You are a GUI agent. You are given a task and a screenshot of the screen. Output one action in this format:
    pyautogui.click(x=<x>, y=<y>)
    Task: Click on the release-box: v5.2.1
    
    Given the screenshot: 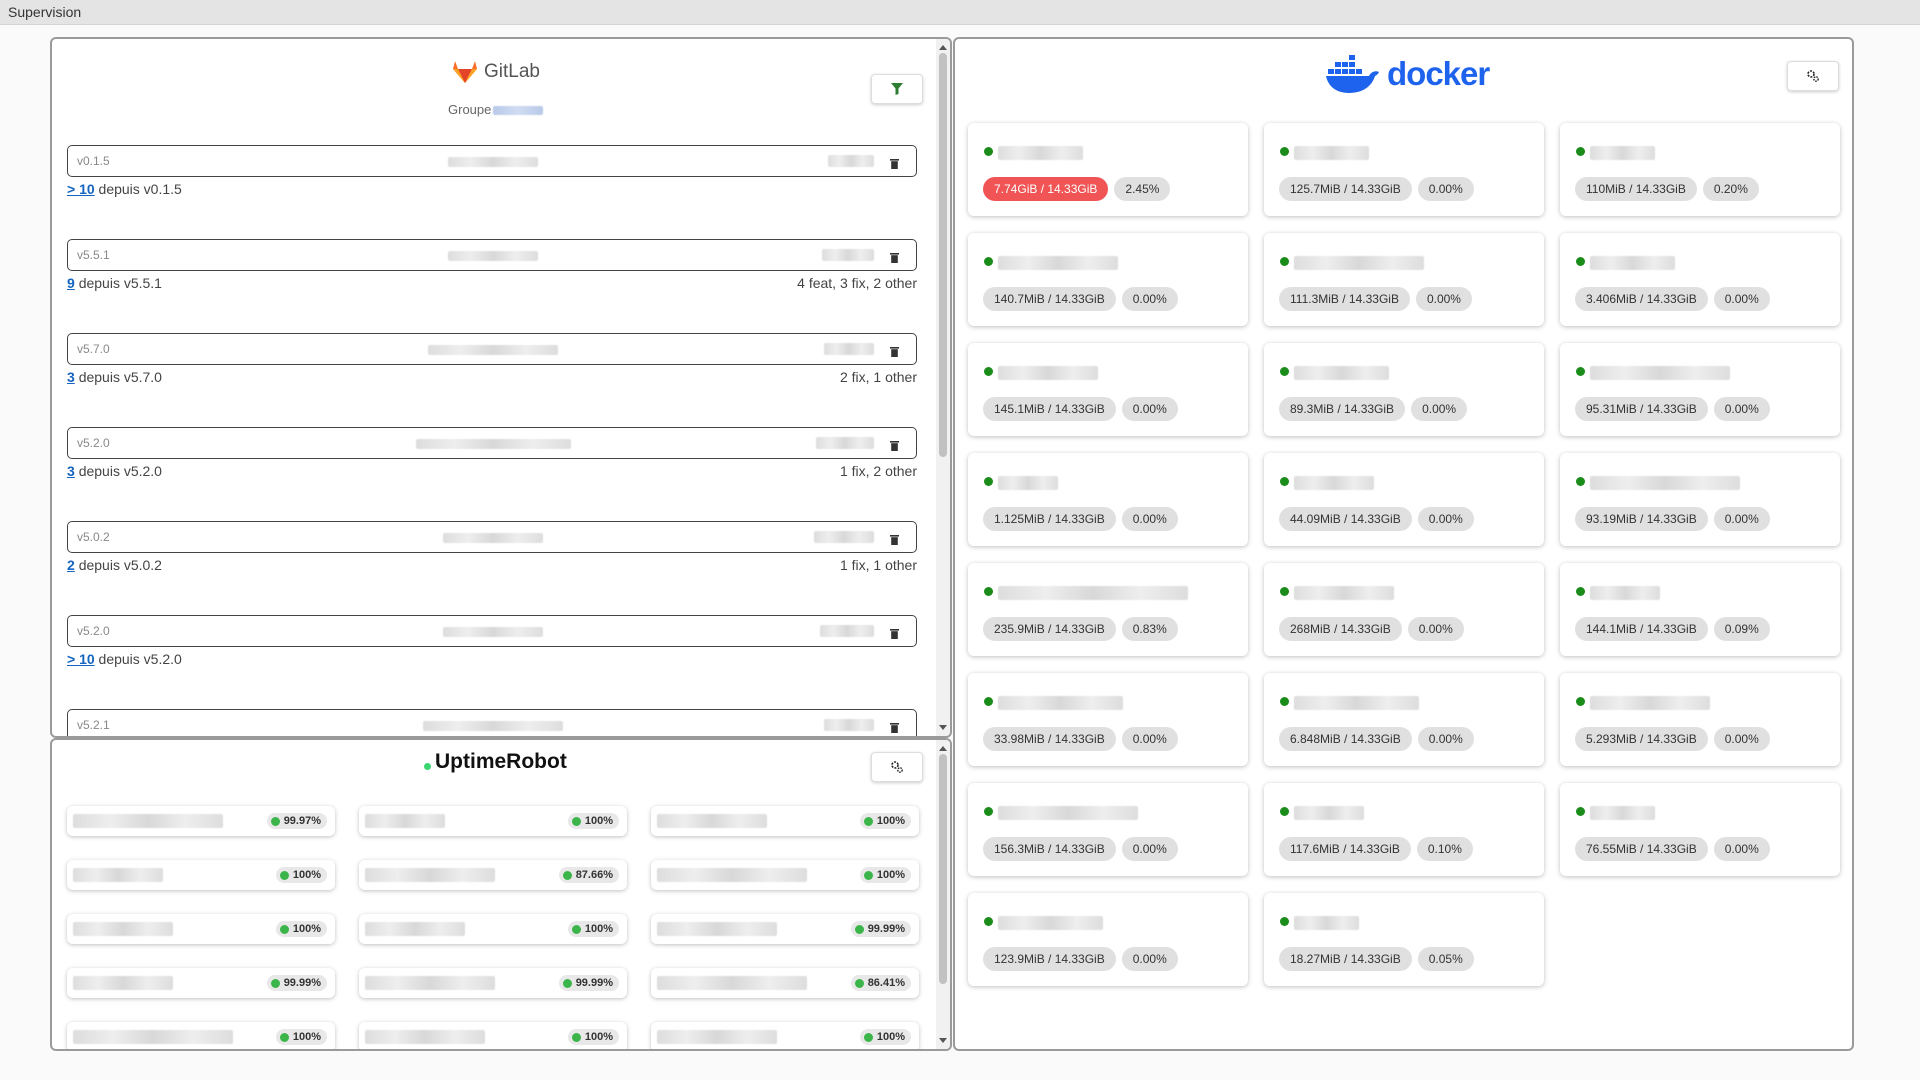 What is the action you would take?
    pyautogui.click(x=492, y=722)
    